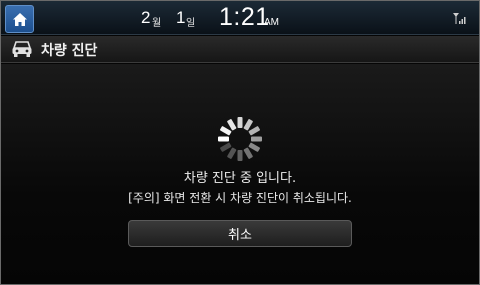  Describe the element at coordinates (191, 23) in the screenshot. I see `day-unit: 일` at that location.